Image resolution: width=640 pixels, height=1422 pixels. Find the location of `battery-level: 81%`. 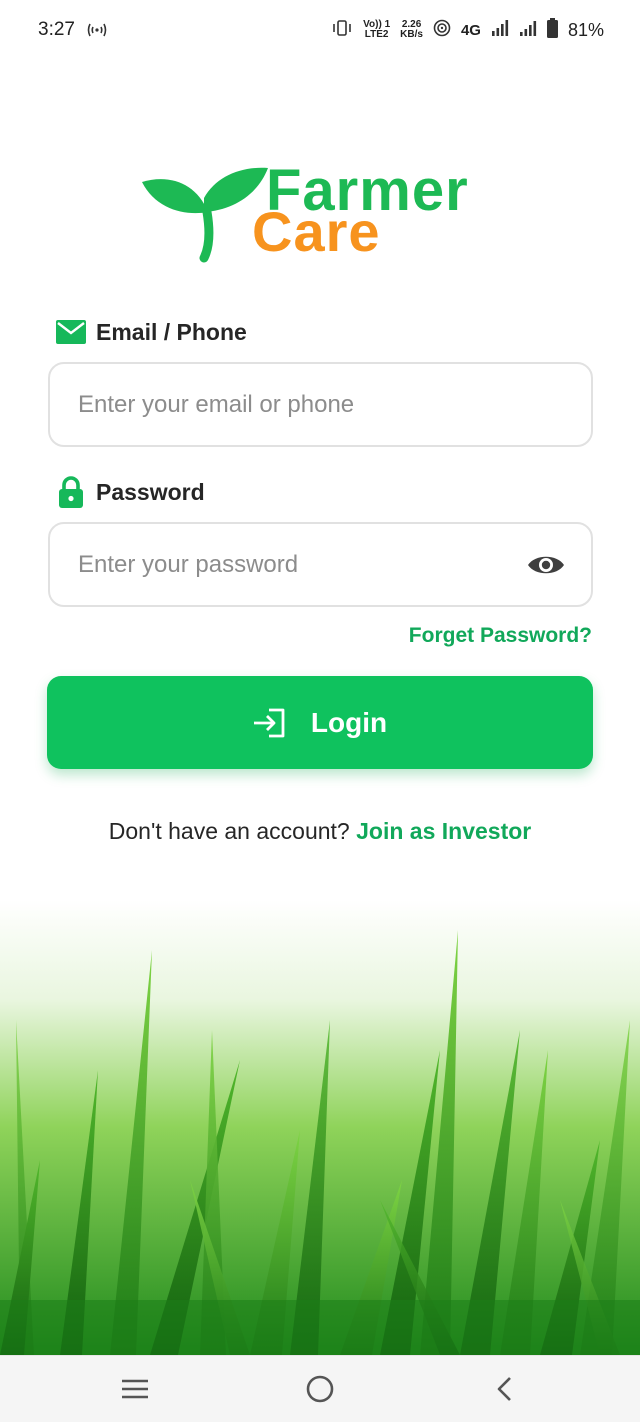

battery-level: 81% is located at coordinates (585, 29).